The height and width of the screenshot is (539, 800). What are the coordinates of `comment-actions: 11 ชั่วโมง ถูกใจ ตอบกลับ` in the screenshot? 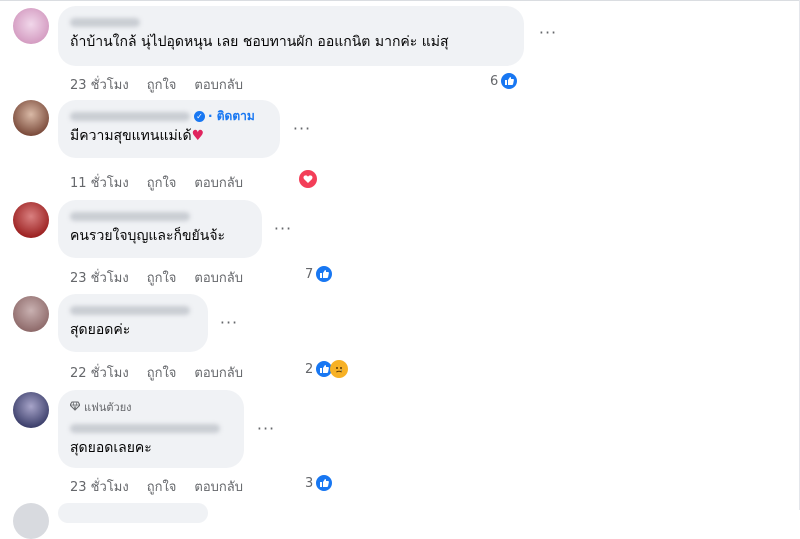 It's located at (156, 182).